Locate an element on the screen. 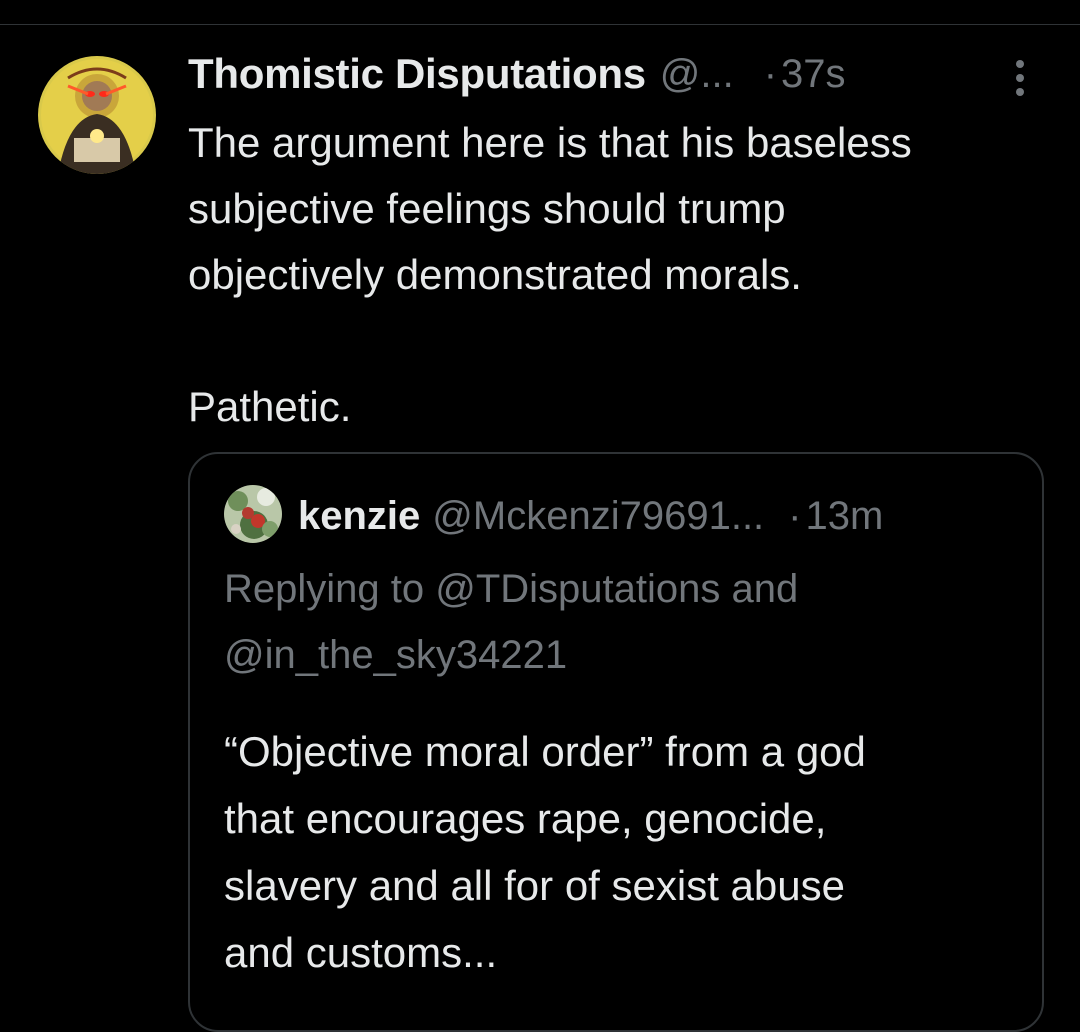 This screenshot has width=1080, height=1032. timestamp: 37s is located at coordinates (813, 74).